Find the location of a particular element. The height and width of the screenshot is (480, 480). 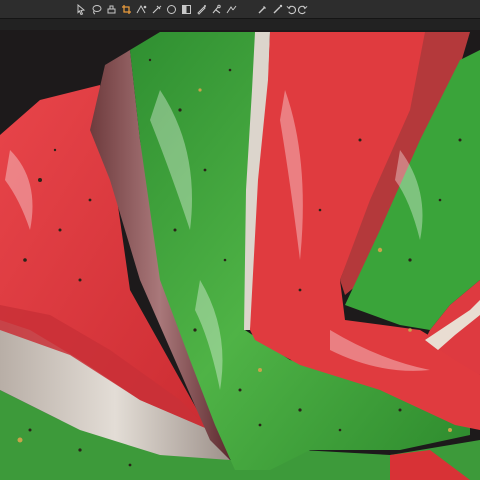

brush-tool-button is located at coordinates (111, 9).